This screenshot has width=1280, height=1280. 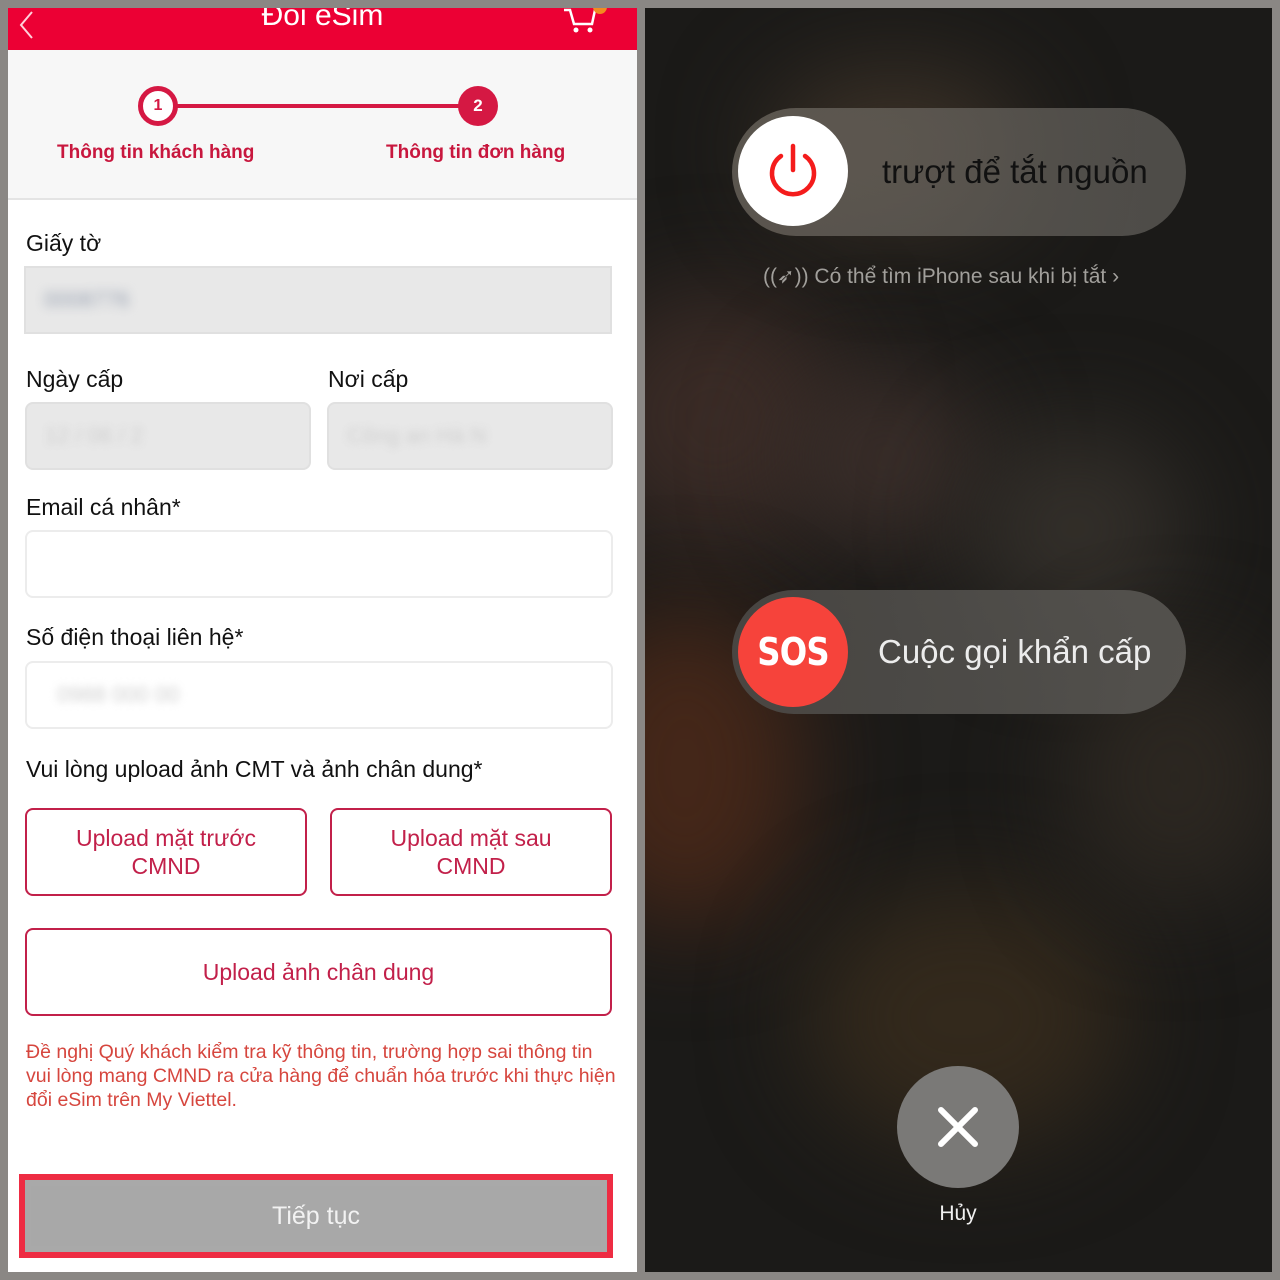 What do you see at coordinates (166, 852) in the screenshot?
I see `upload-front-id-button: Upload mặt trước CMND` at bounding box center [166, 852].